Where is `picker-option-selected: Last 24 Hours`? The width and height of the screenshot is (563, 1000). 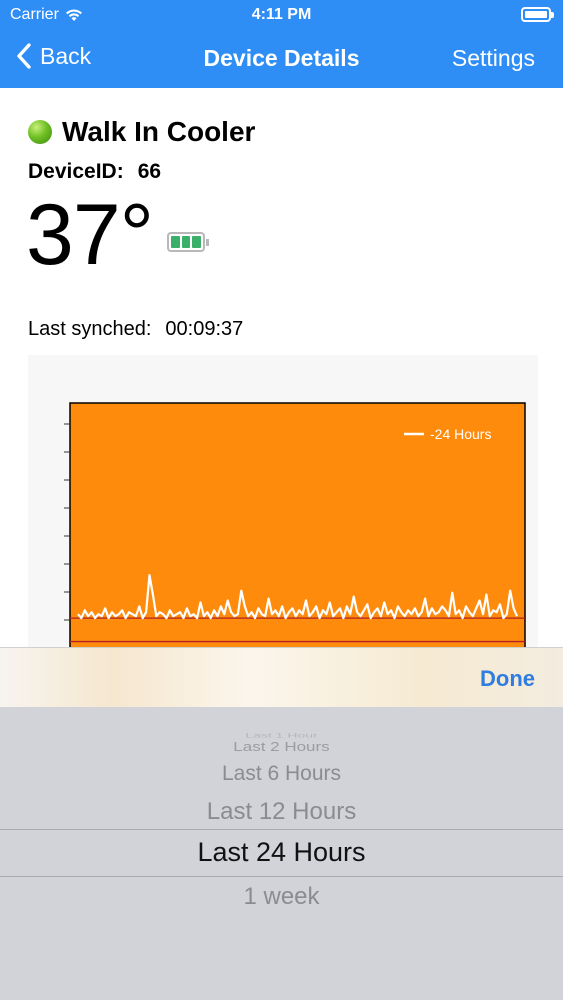
picker-option-selected: Last 24 Hours is located at coordinates (281, 852).